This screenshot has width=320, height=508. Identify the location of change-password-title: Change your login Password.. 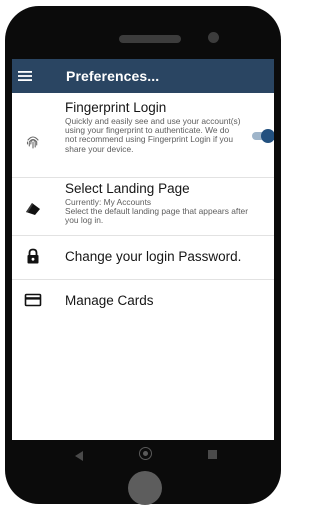
(153, 256).